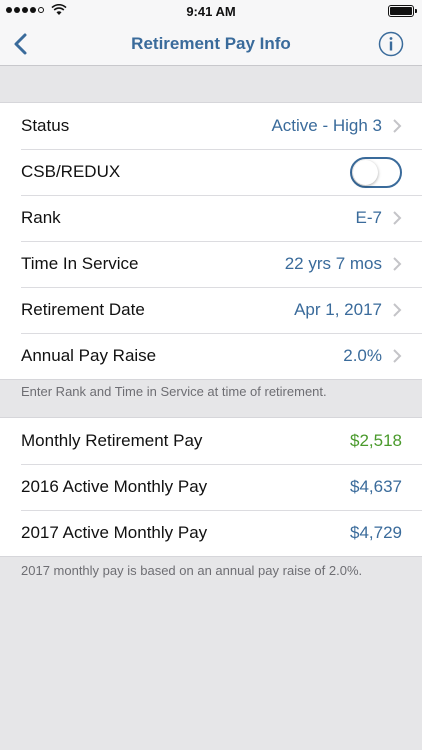  I want to click on navigation-bar: Retirement Pay Info, so click(211, 44).